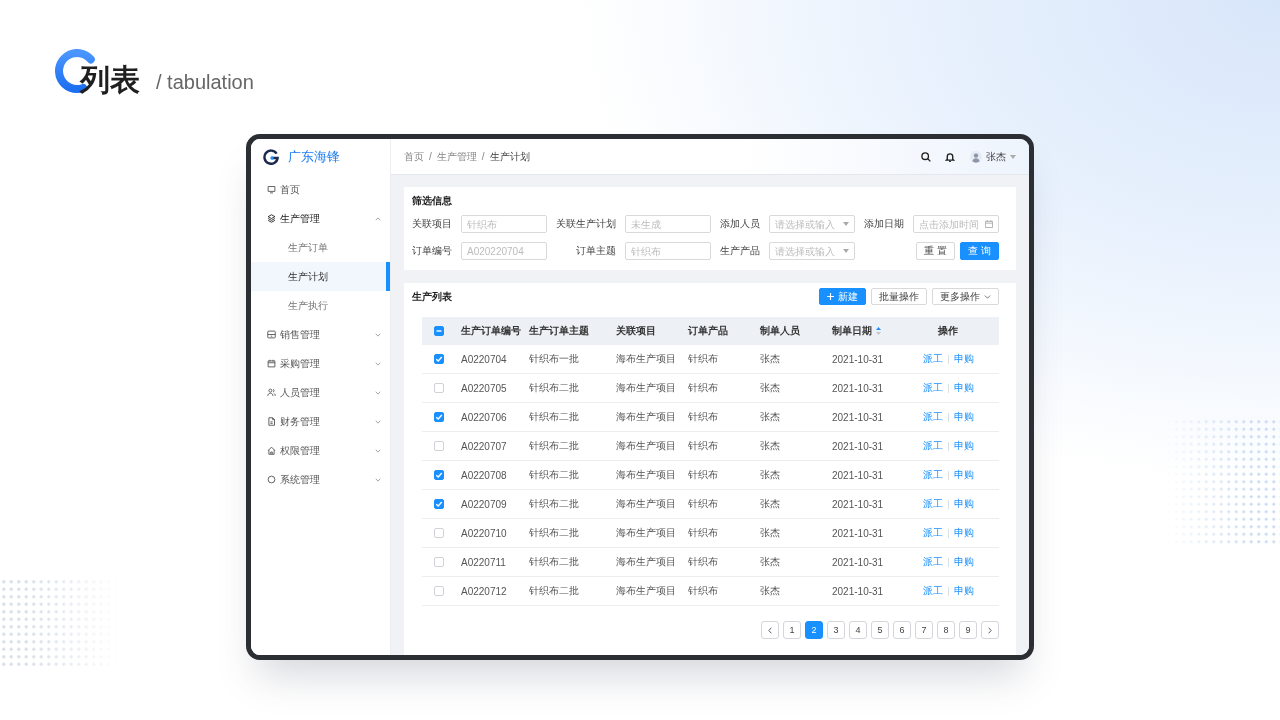 Image resolution: width=1280 pixels, height=720 pixels. Describe the element at coordinates (902, 630) in the screenshot. I see `page-button: 6` at that location.